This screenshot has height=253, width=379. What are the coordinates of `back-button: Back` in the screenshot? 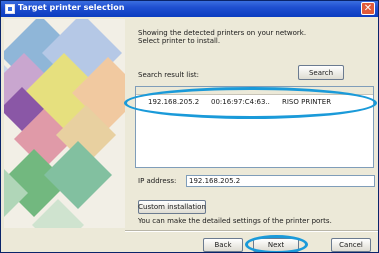 It's located at (223, 245).